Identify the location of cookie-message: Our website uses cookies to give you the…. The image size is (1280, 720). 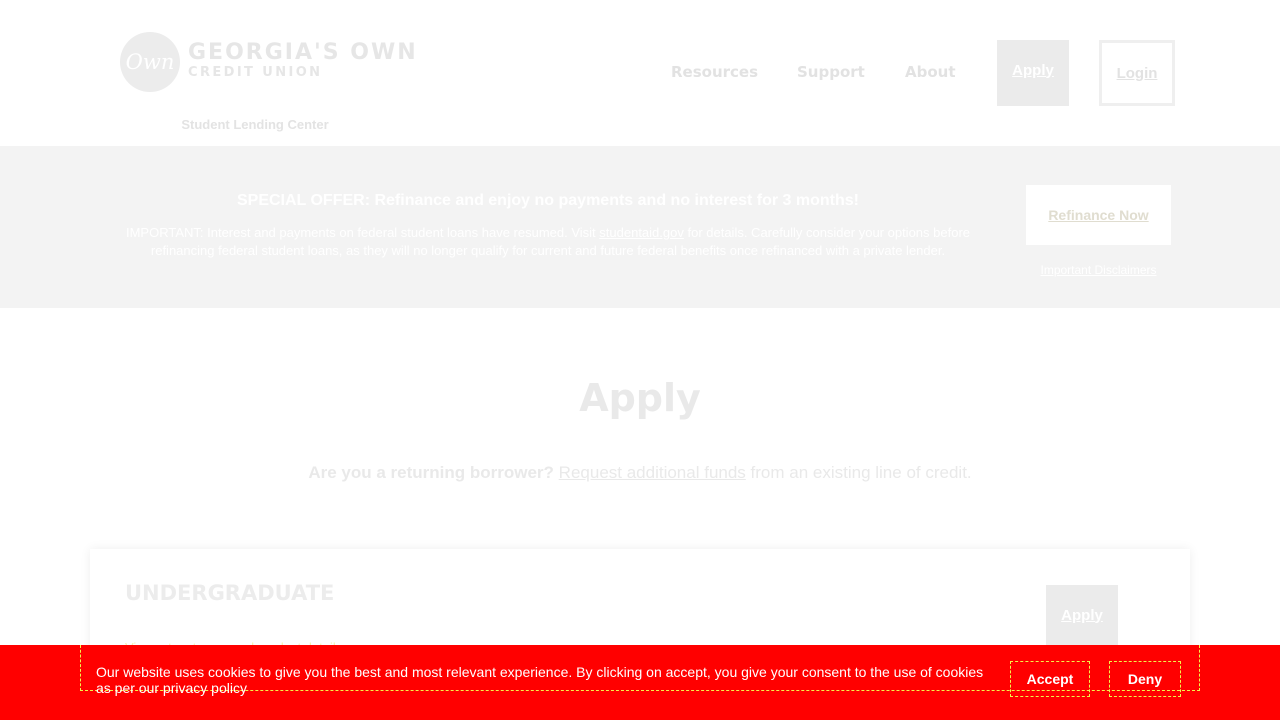
(540, 680).